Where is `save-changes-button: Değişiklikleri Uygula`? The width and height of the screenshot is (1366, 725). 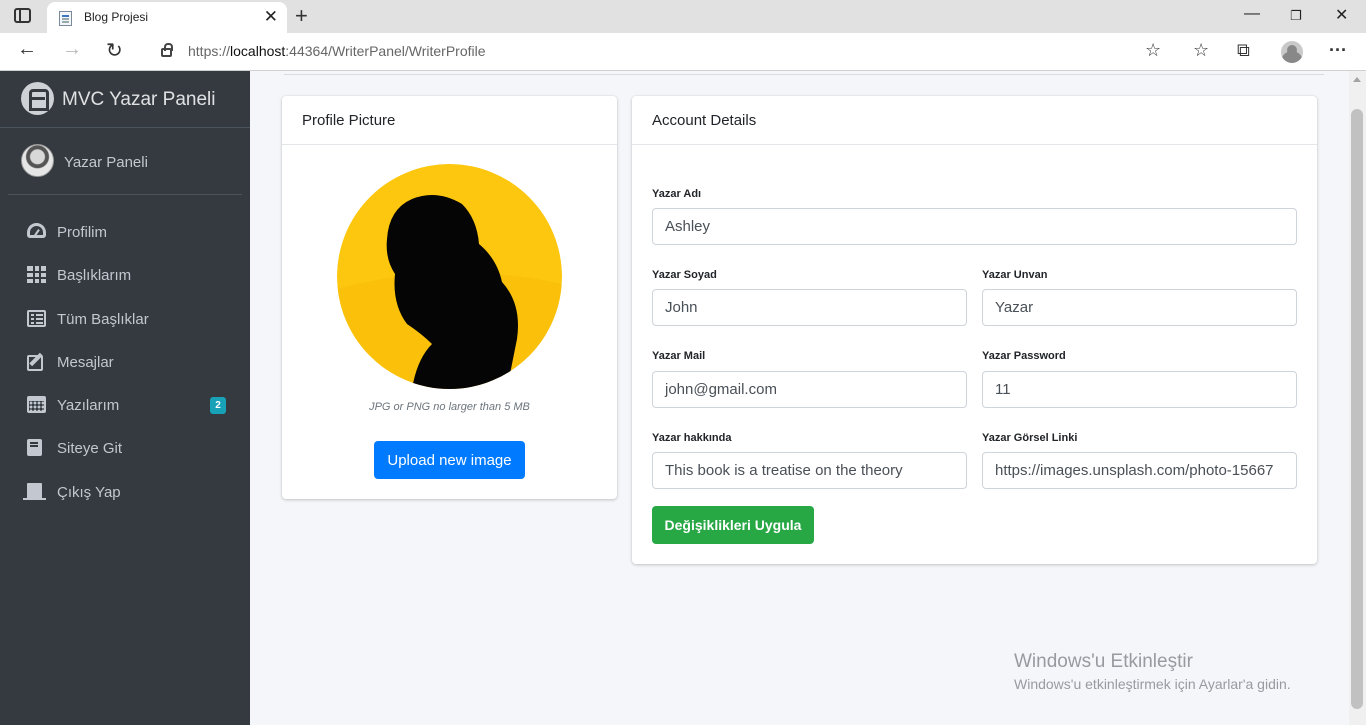 save-changes-button: Değişiklikleri Uygula is located at coordinates (733, 525).